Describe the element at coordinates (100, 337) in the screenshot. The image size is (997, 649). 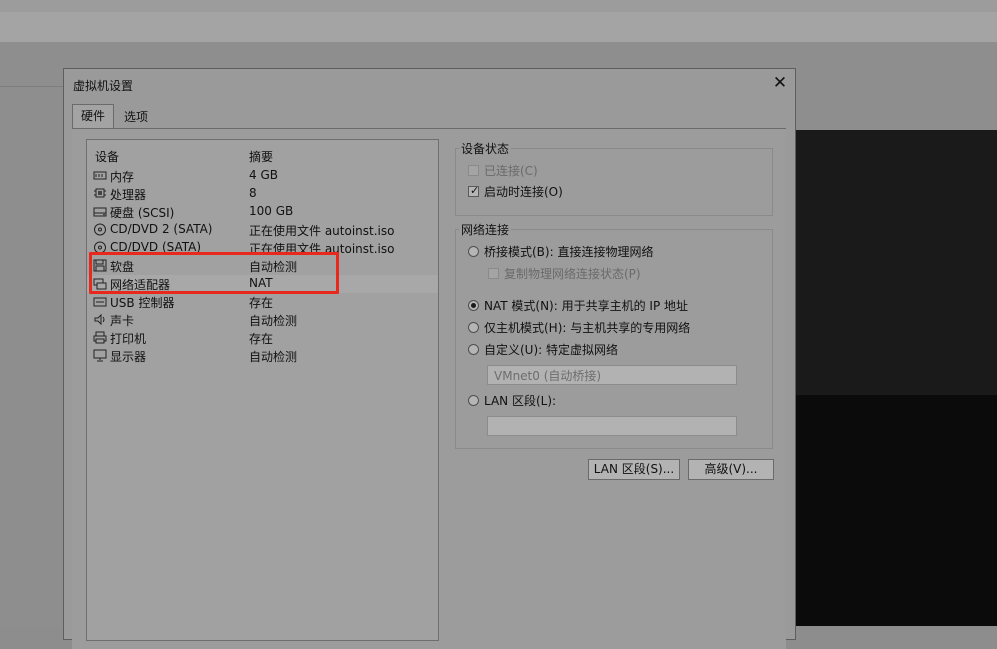
I see `printer-icon` at that location.